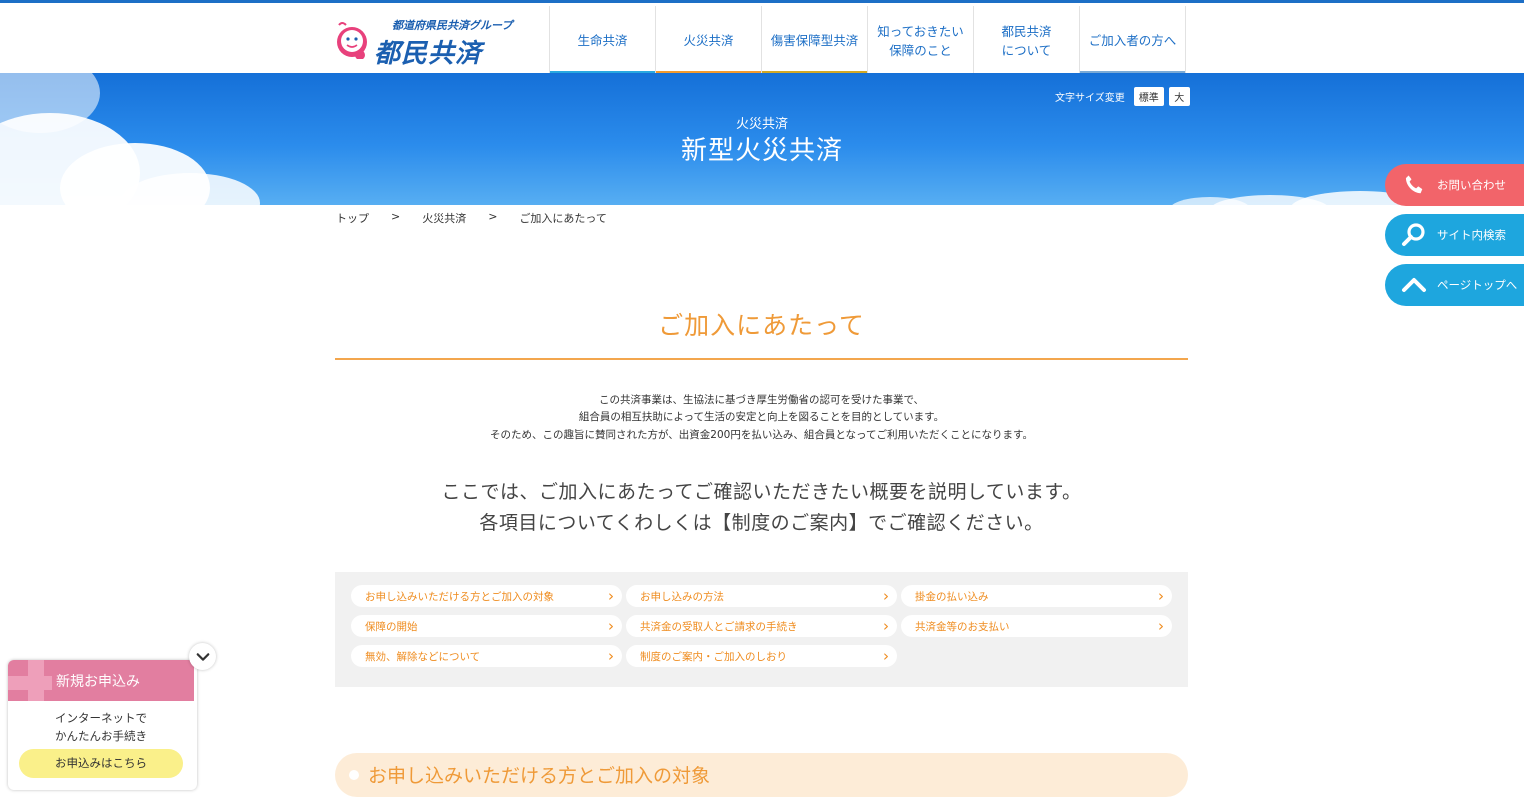 Image resolution: width=1524 pixels, height=801 pixels. I want to click on page-top-button: ページトップへ, so click(1454, 285).